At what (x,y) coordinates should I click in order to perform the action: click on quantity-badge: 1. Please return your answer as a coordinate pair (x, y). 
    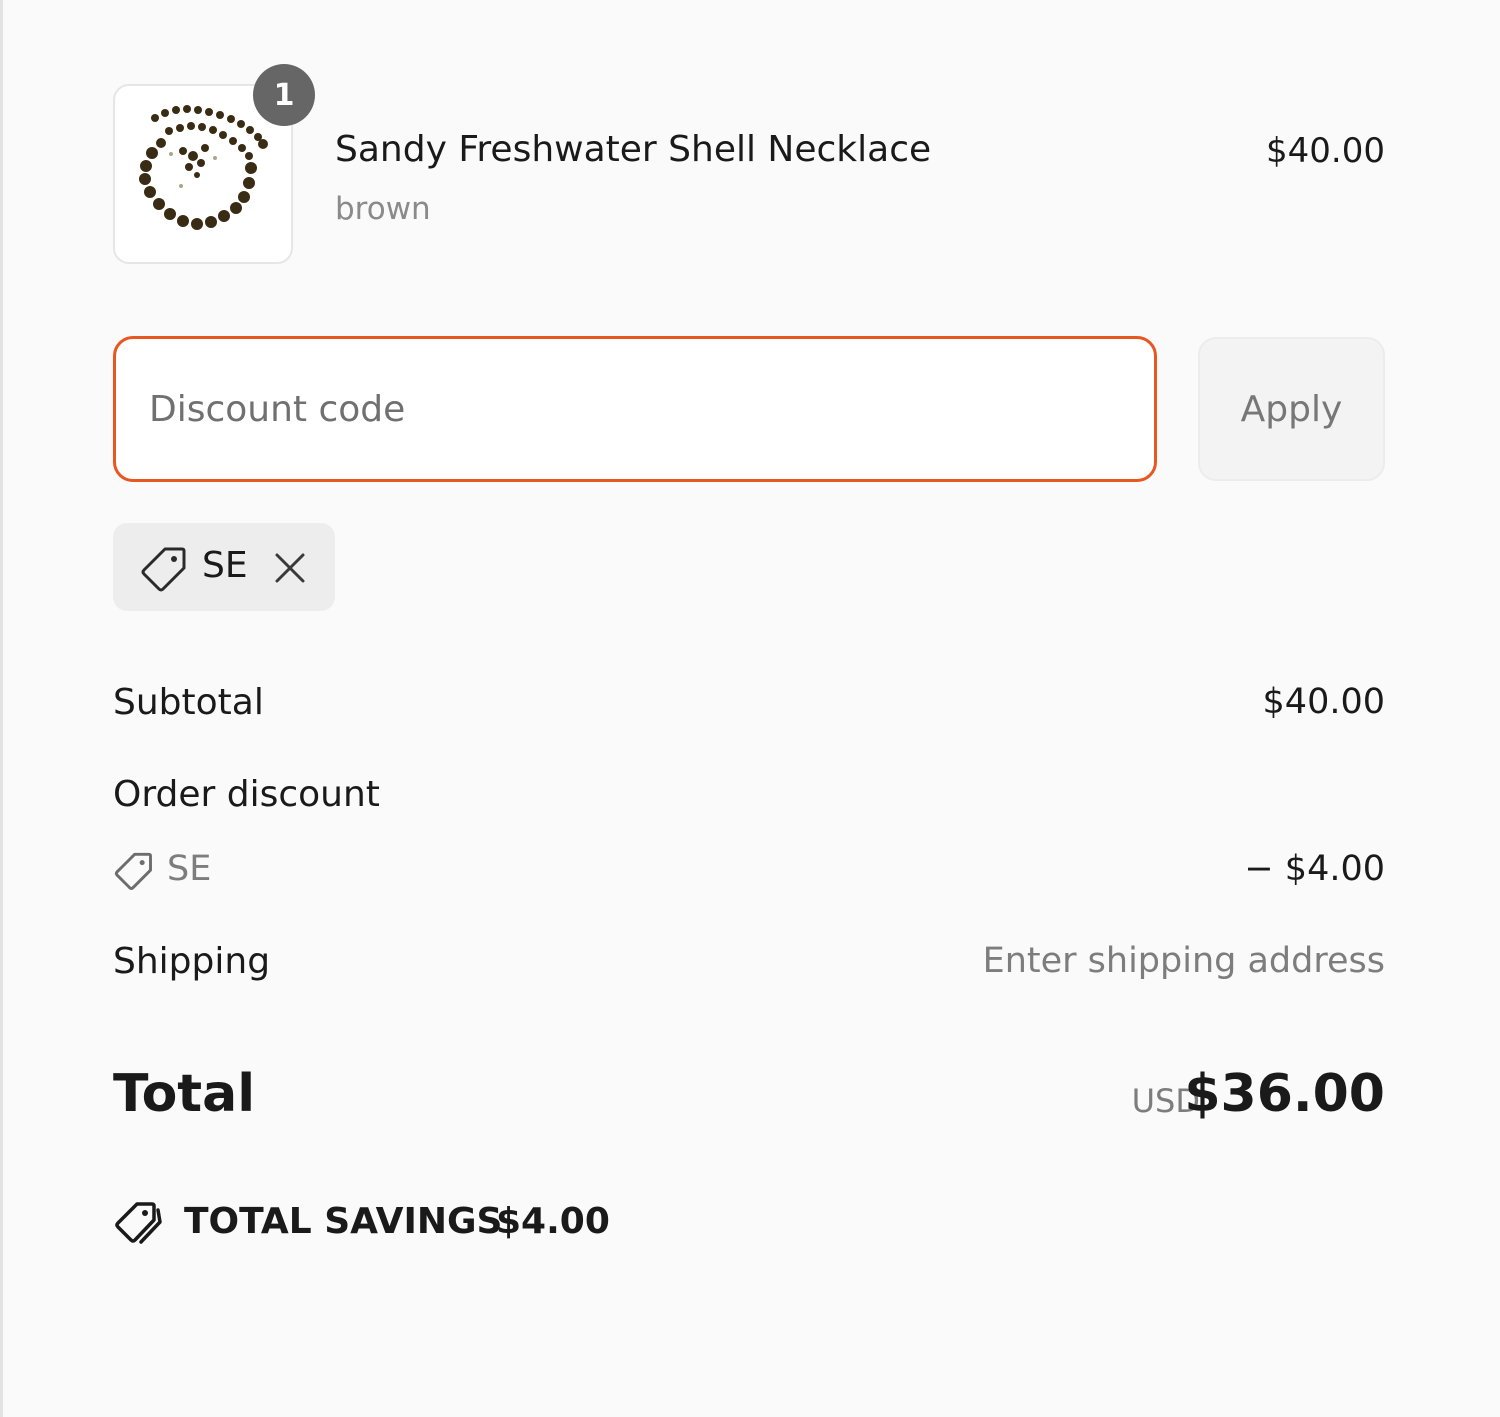
    Looking at the image, I should click on (284, 95).